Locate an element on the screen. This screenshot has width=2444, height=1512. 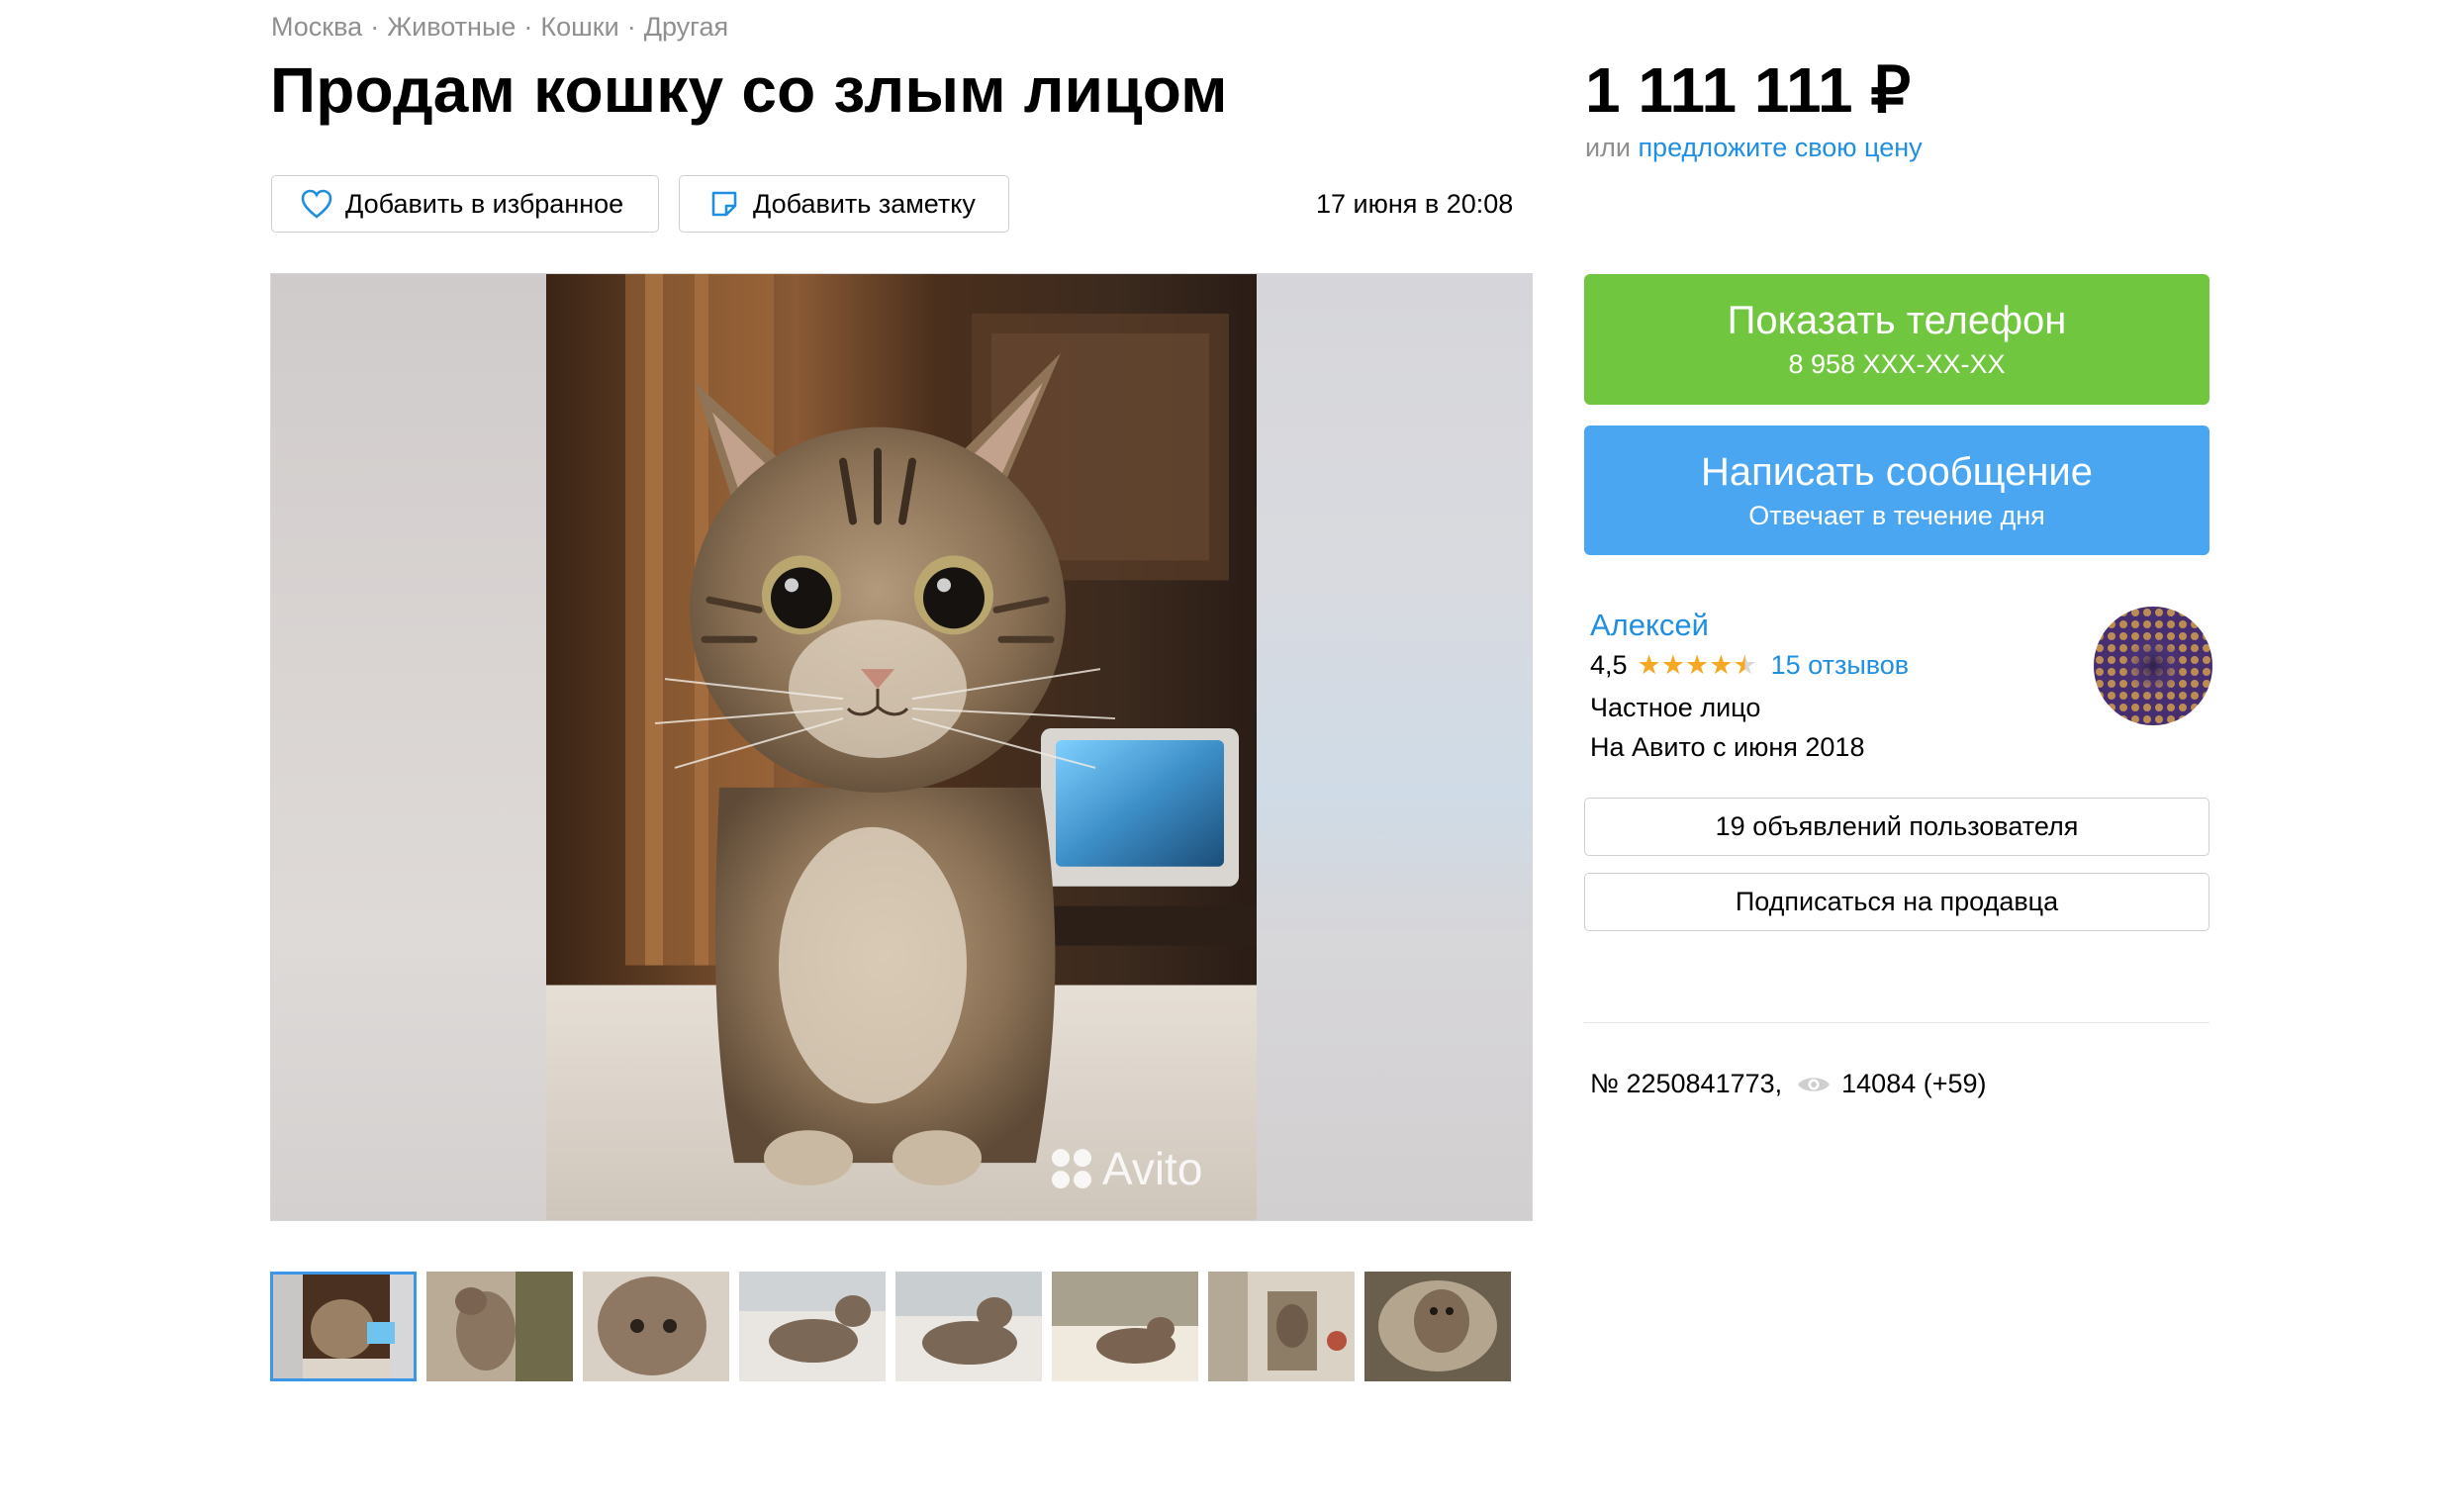
offer-price-link: предложите свою цену is located at coordinates (1780, 148).